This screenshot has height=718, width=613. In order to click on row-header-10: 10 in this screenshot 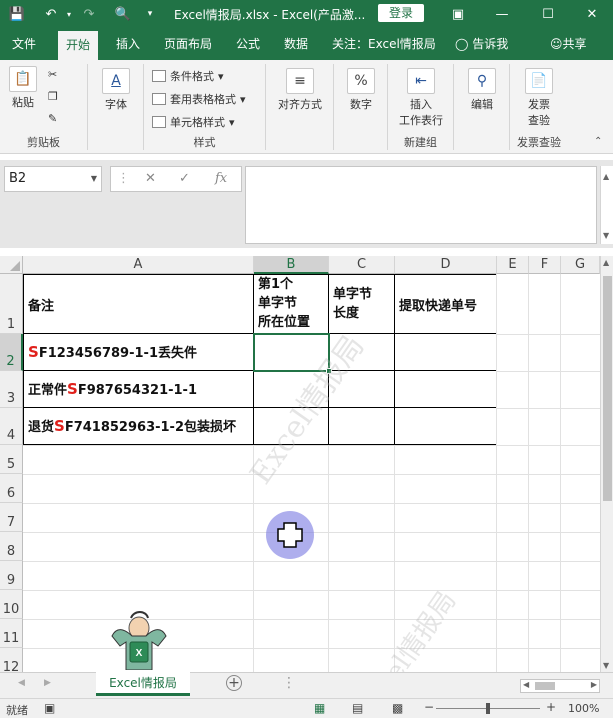, I will do `click(11, 604)`.